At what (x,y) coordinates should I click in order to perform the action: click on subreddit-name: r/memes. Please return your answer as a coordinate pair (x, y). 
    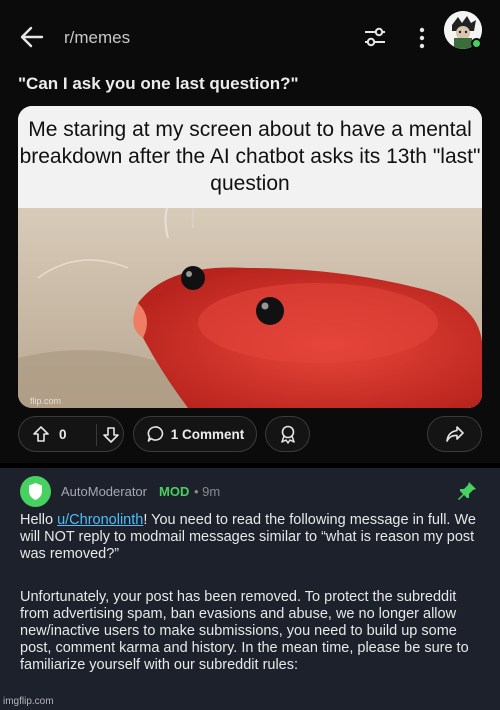
    Looking at the image, I should click on (97, 38).